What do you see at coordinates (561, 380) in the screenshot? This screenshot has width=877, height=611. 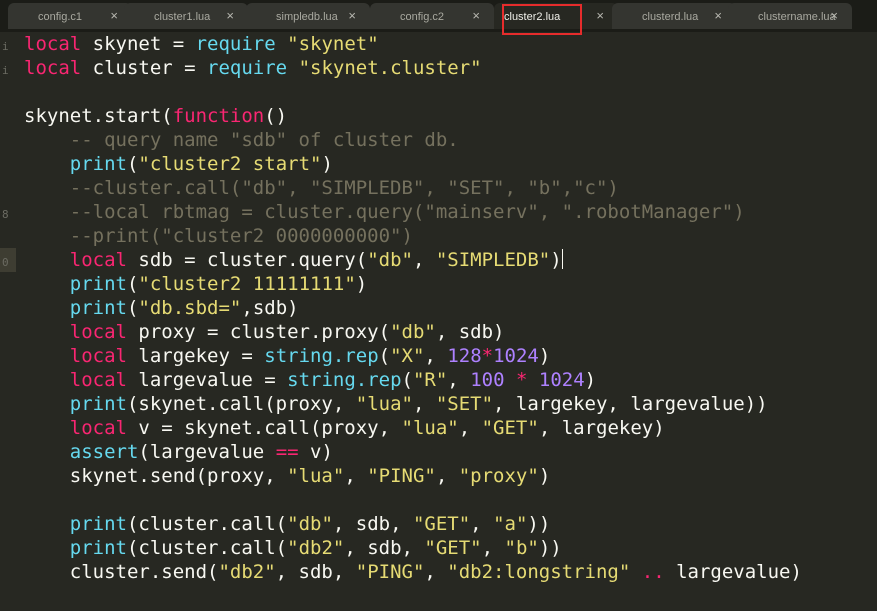 I see `number-token: 1024` at bounding box center [561, 380].